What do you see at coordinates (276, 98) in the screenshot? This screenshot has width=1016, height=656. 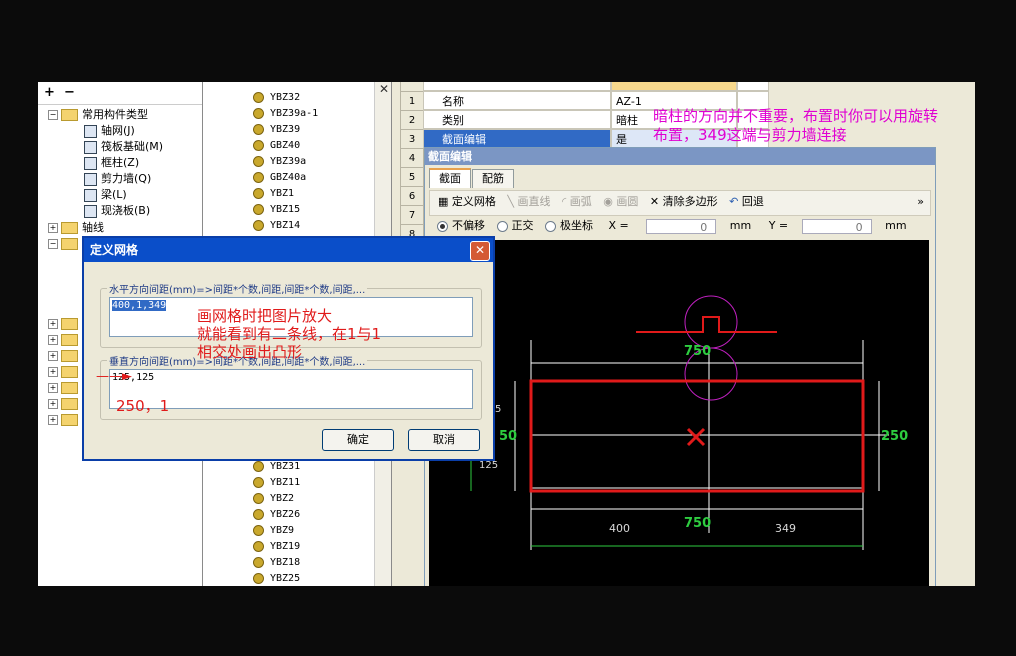 I see `list-item: YBZ32` at bounding box center [276, 98].